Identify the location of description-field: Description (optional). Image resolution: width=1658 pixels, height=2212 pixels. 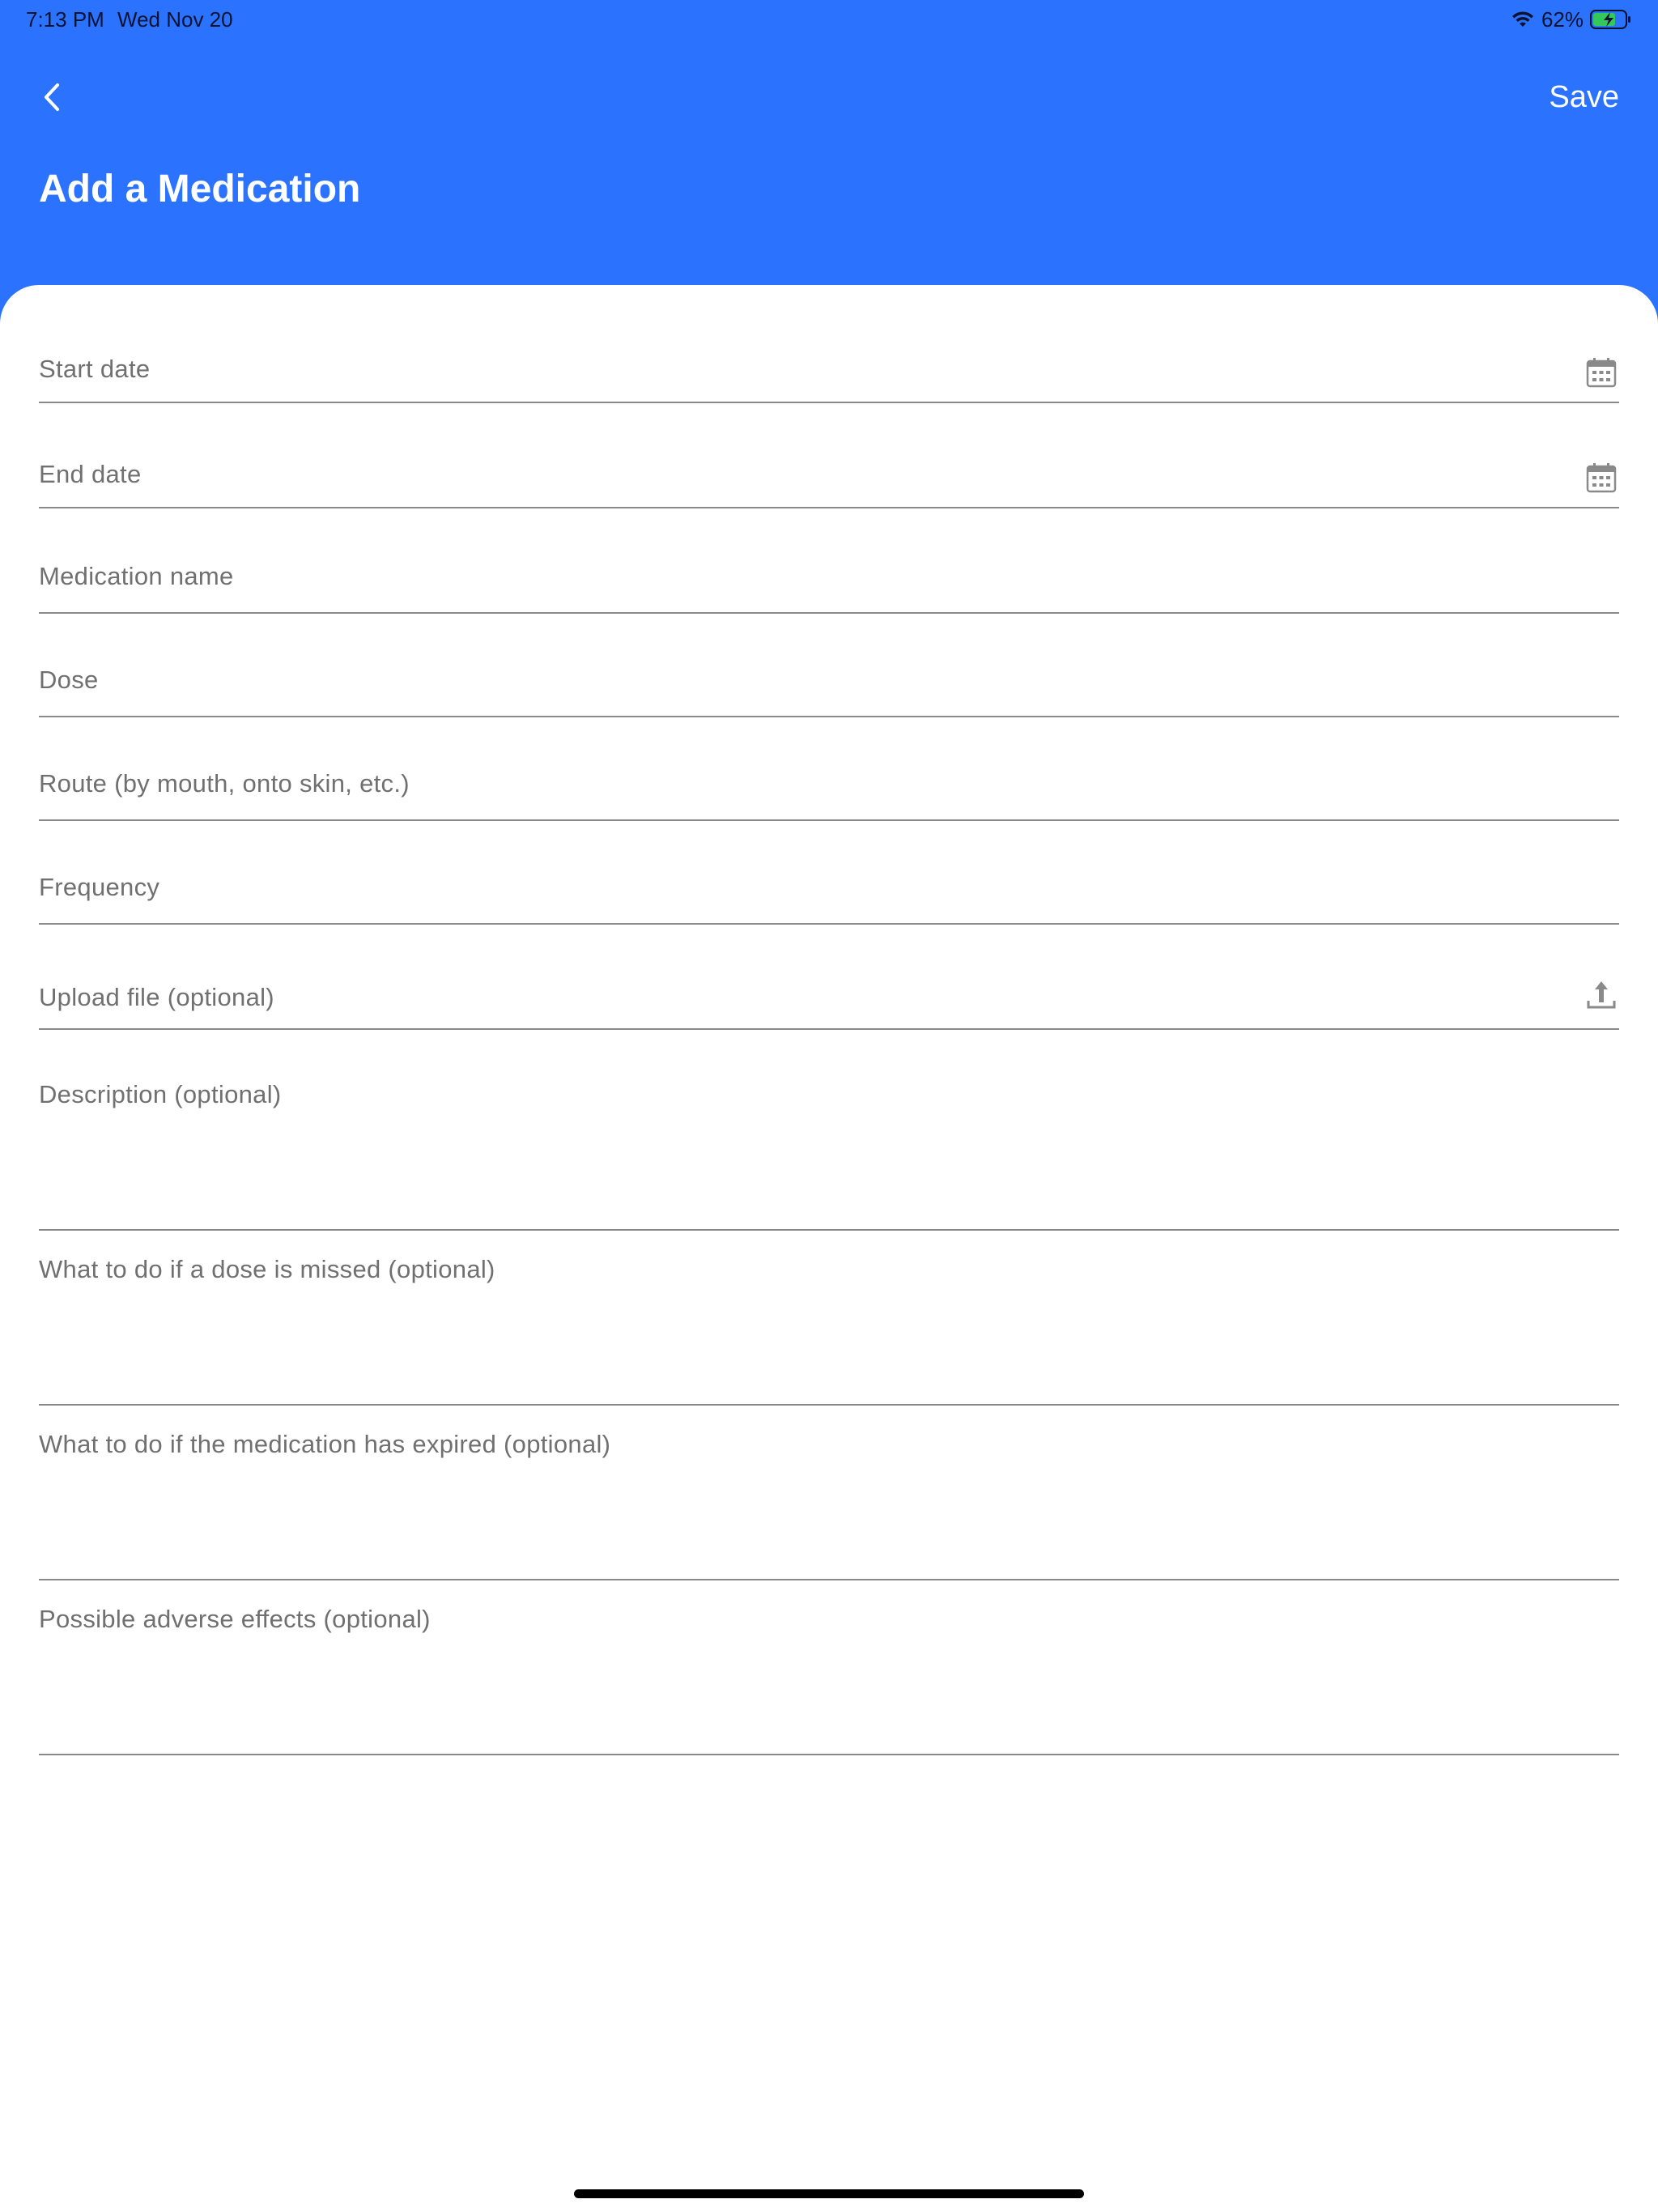
(829, 1152).